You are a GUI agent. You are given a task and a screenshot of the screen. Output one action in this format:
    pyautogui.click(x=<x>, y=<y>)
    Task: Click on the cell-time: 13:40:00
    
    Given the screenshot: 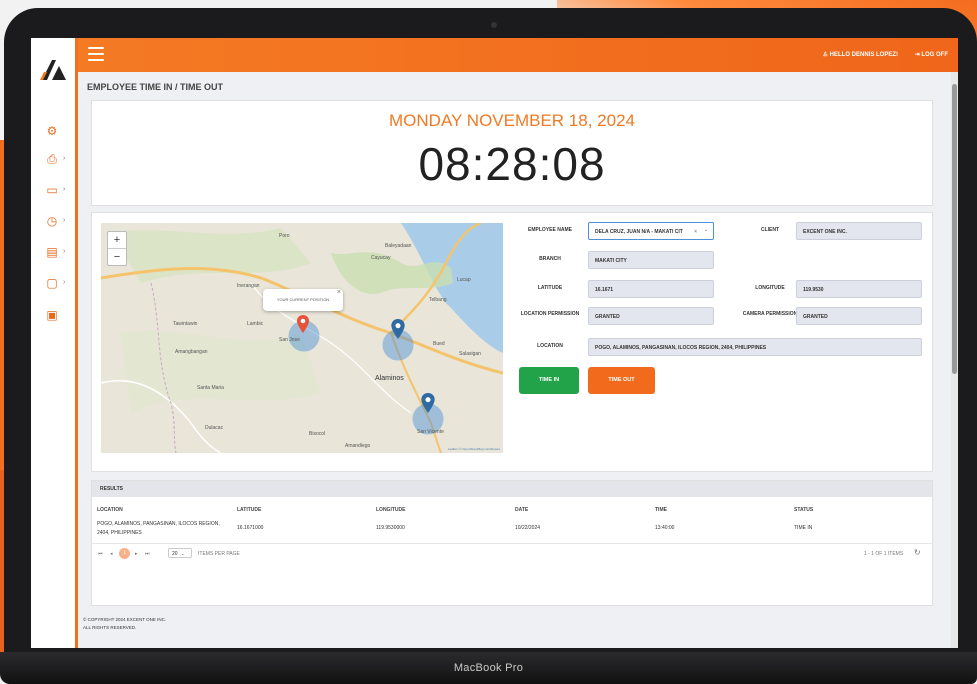 What is the action you would take?
    pyautogui.click(x=665, y=528)
    